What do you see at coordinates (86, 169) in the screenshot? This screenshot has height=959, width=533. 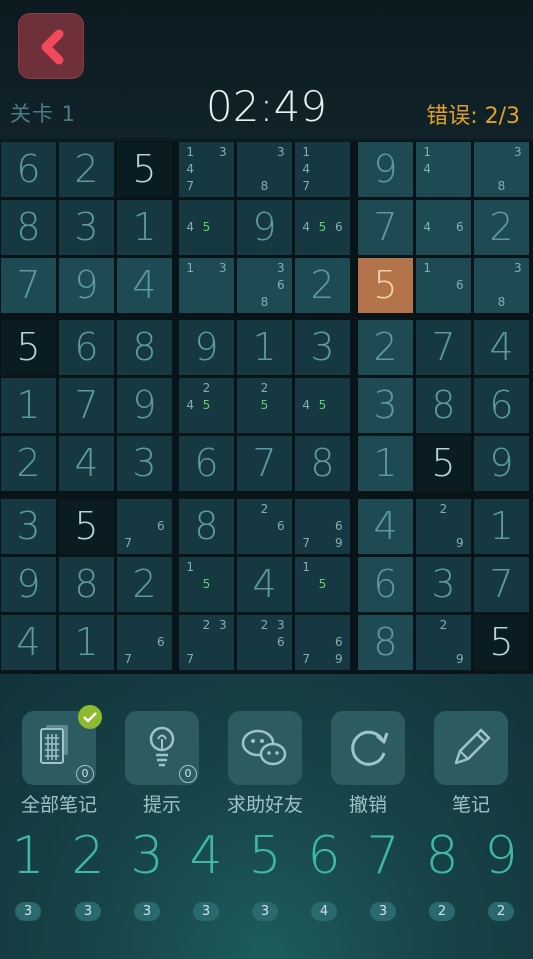 I see `cell-r1c2: 2` at bounding box center [86, 169].